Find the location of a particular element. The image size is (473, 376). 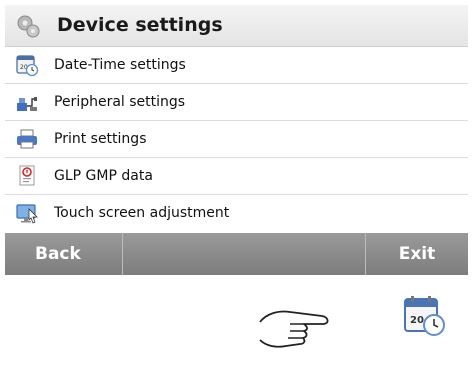

back-button: Back is located at coordinates (64, 254).